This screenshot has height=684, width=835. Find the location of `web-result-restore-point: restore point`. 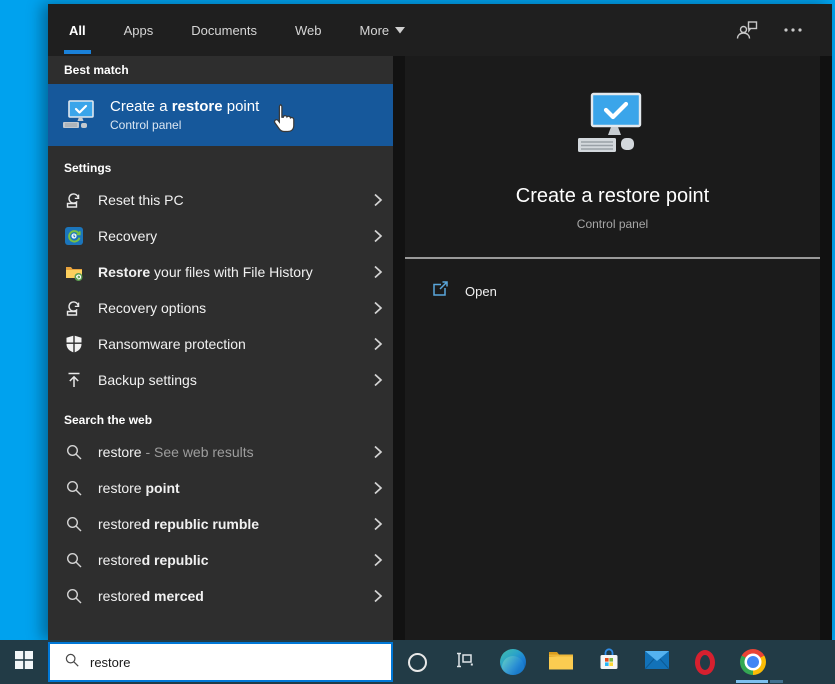

web-result-restore-point: restore point is located at coordinates (220, 488).